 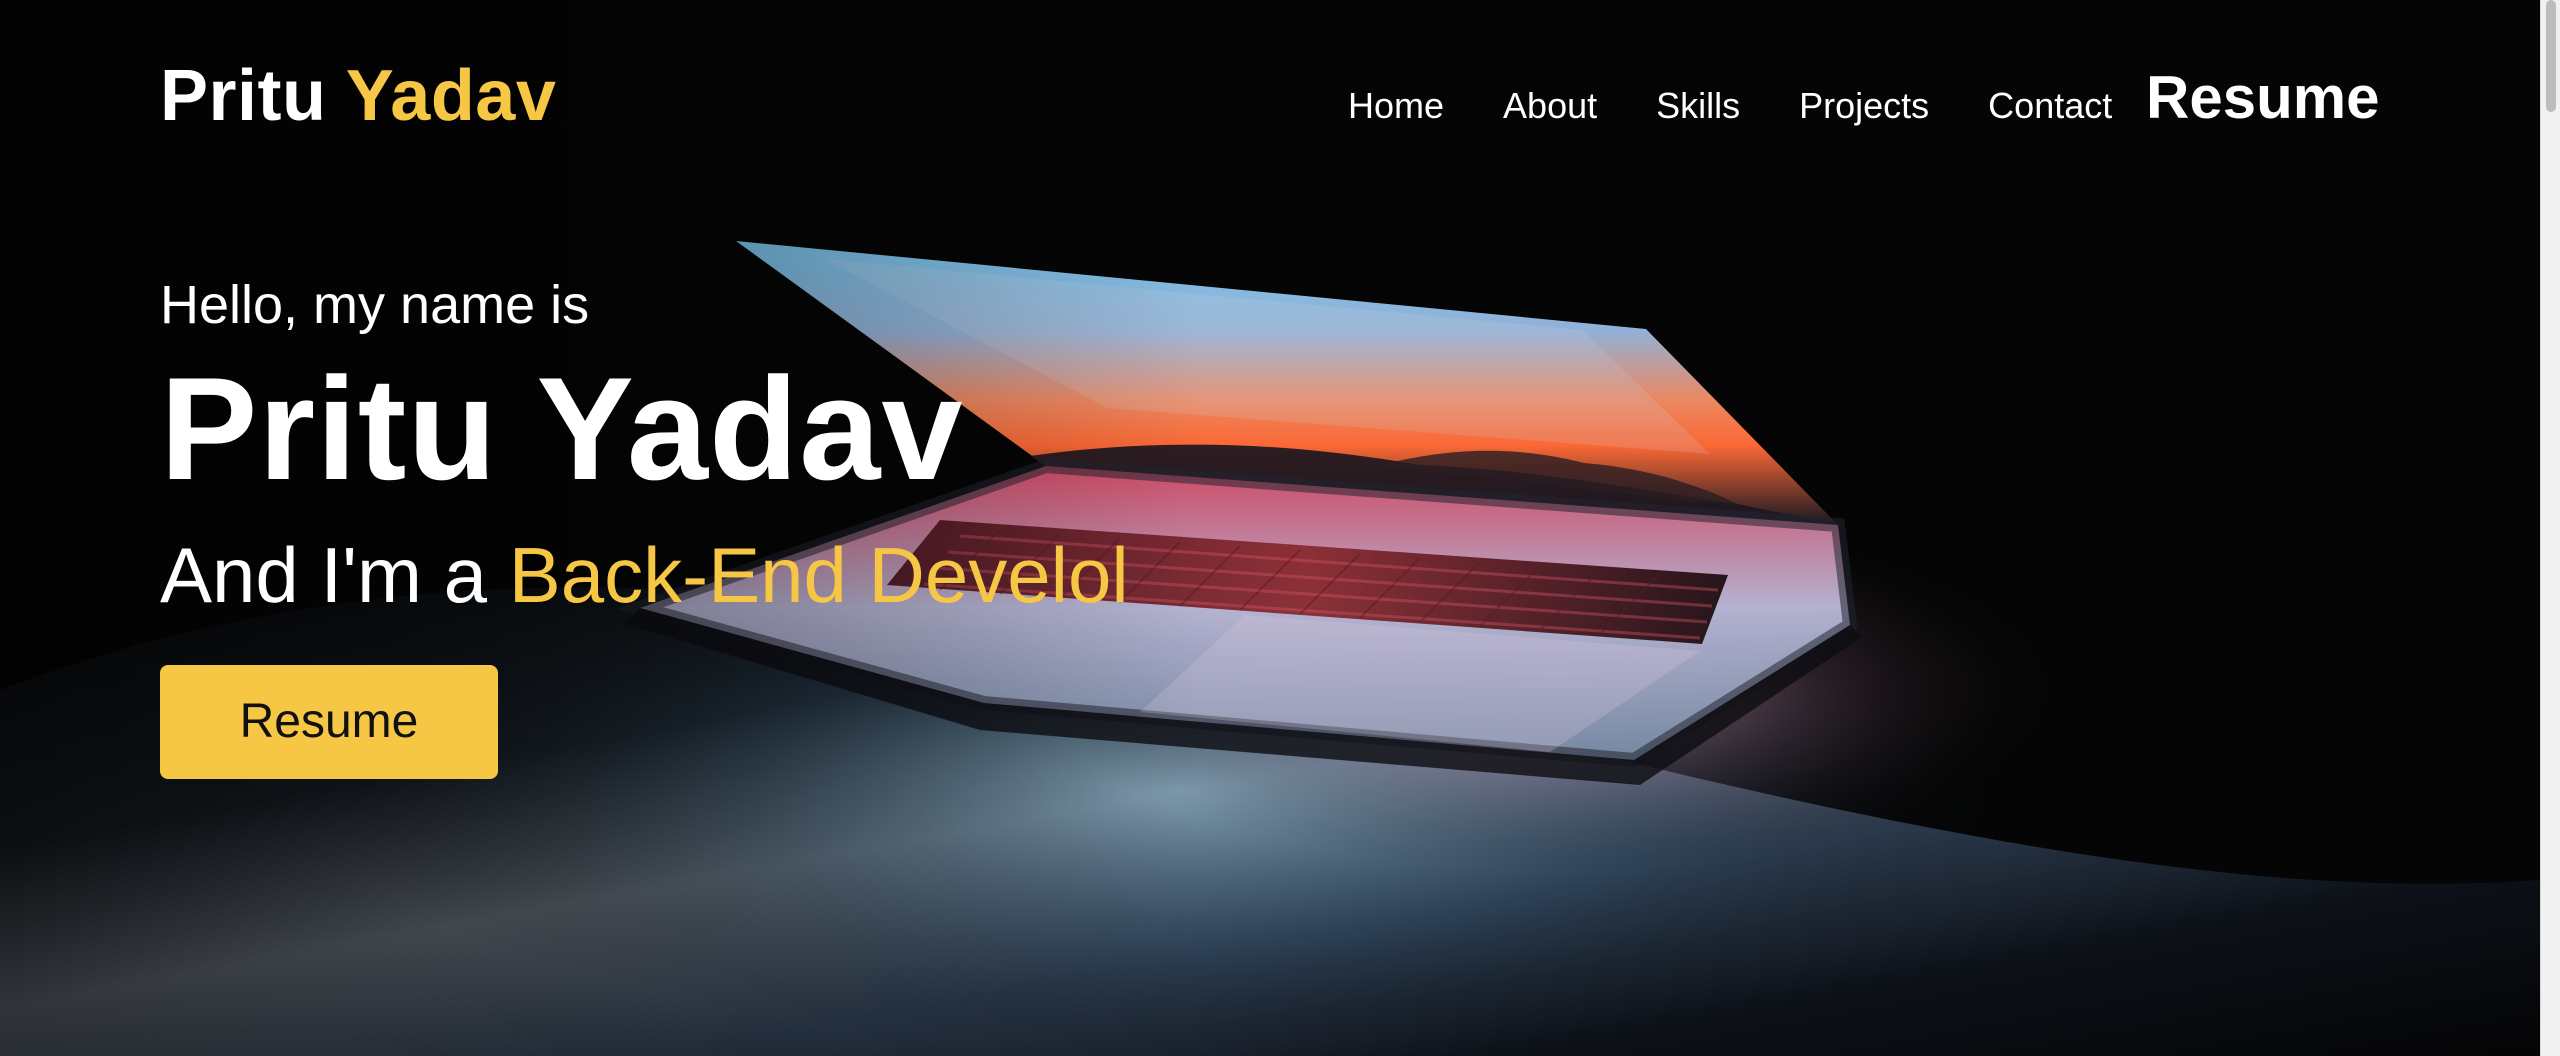 What do you see at coordinates (1396, 106) in the screenshot?
I see `nav-home-link: Home` at bounding box center [1396, 106].